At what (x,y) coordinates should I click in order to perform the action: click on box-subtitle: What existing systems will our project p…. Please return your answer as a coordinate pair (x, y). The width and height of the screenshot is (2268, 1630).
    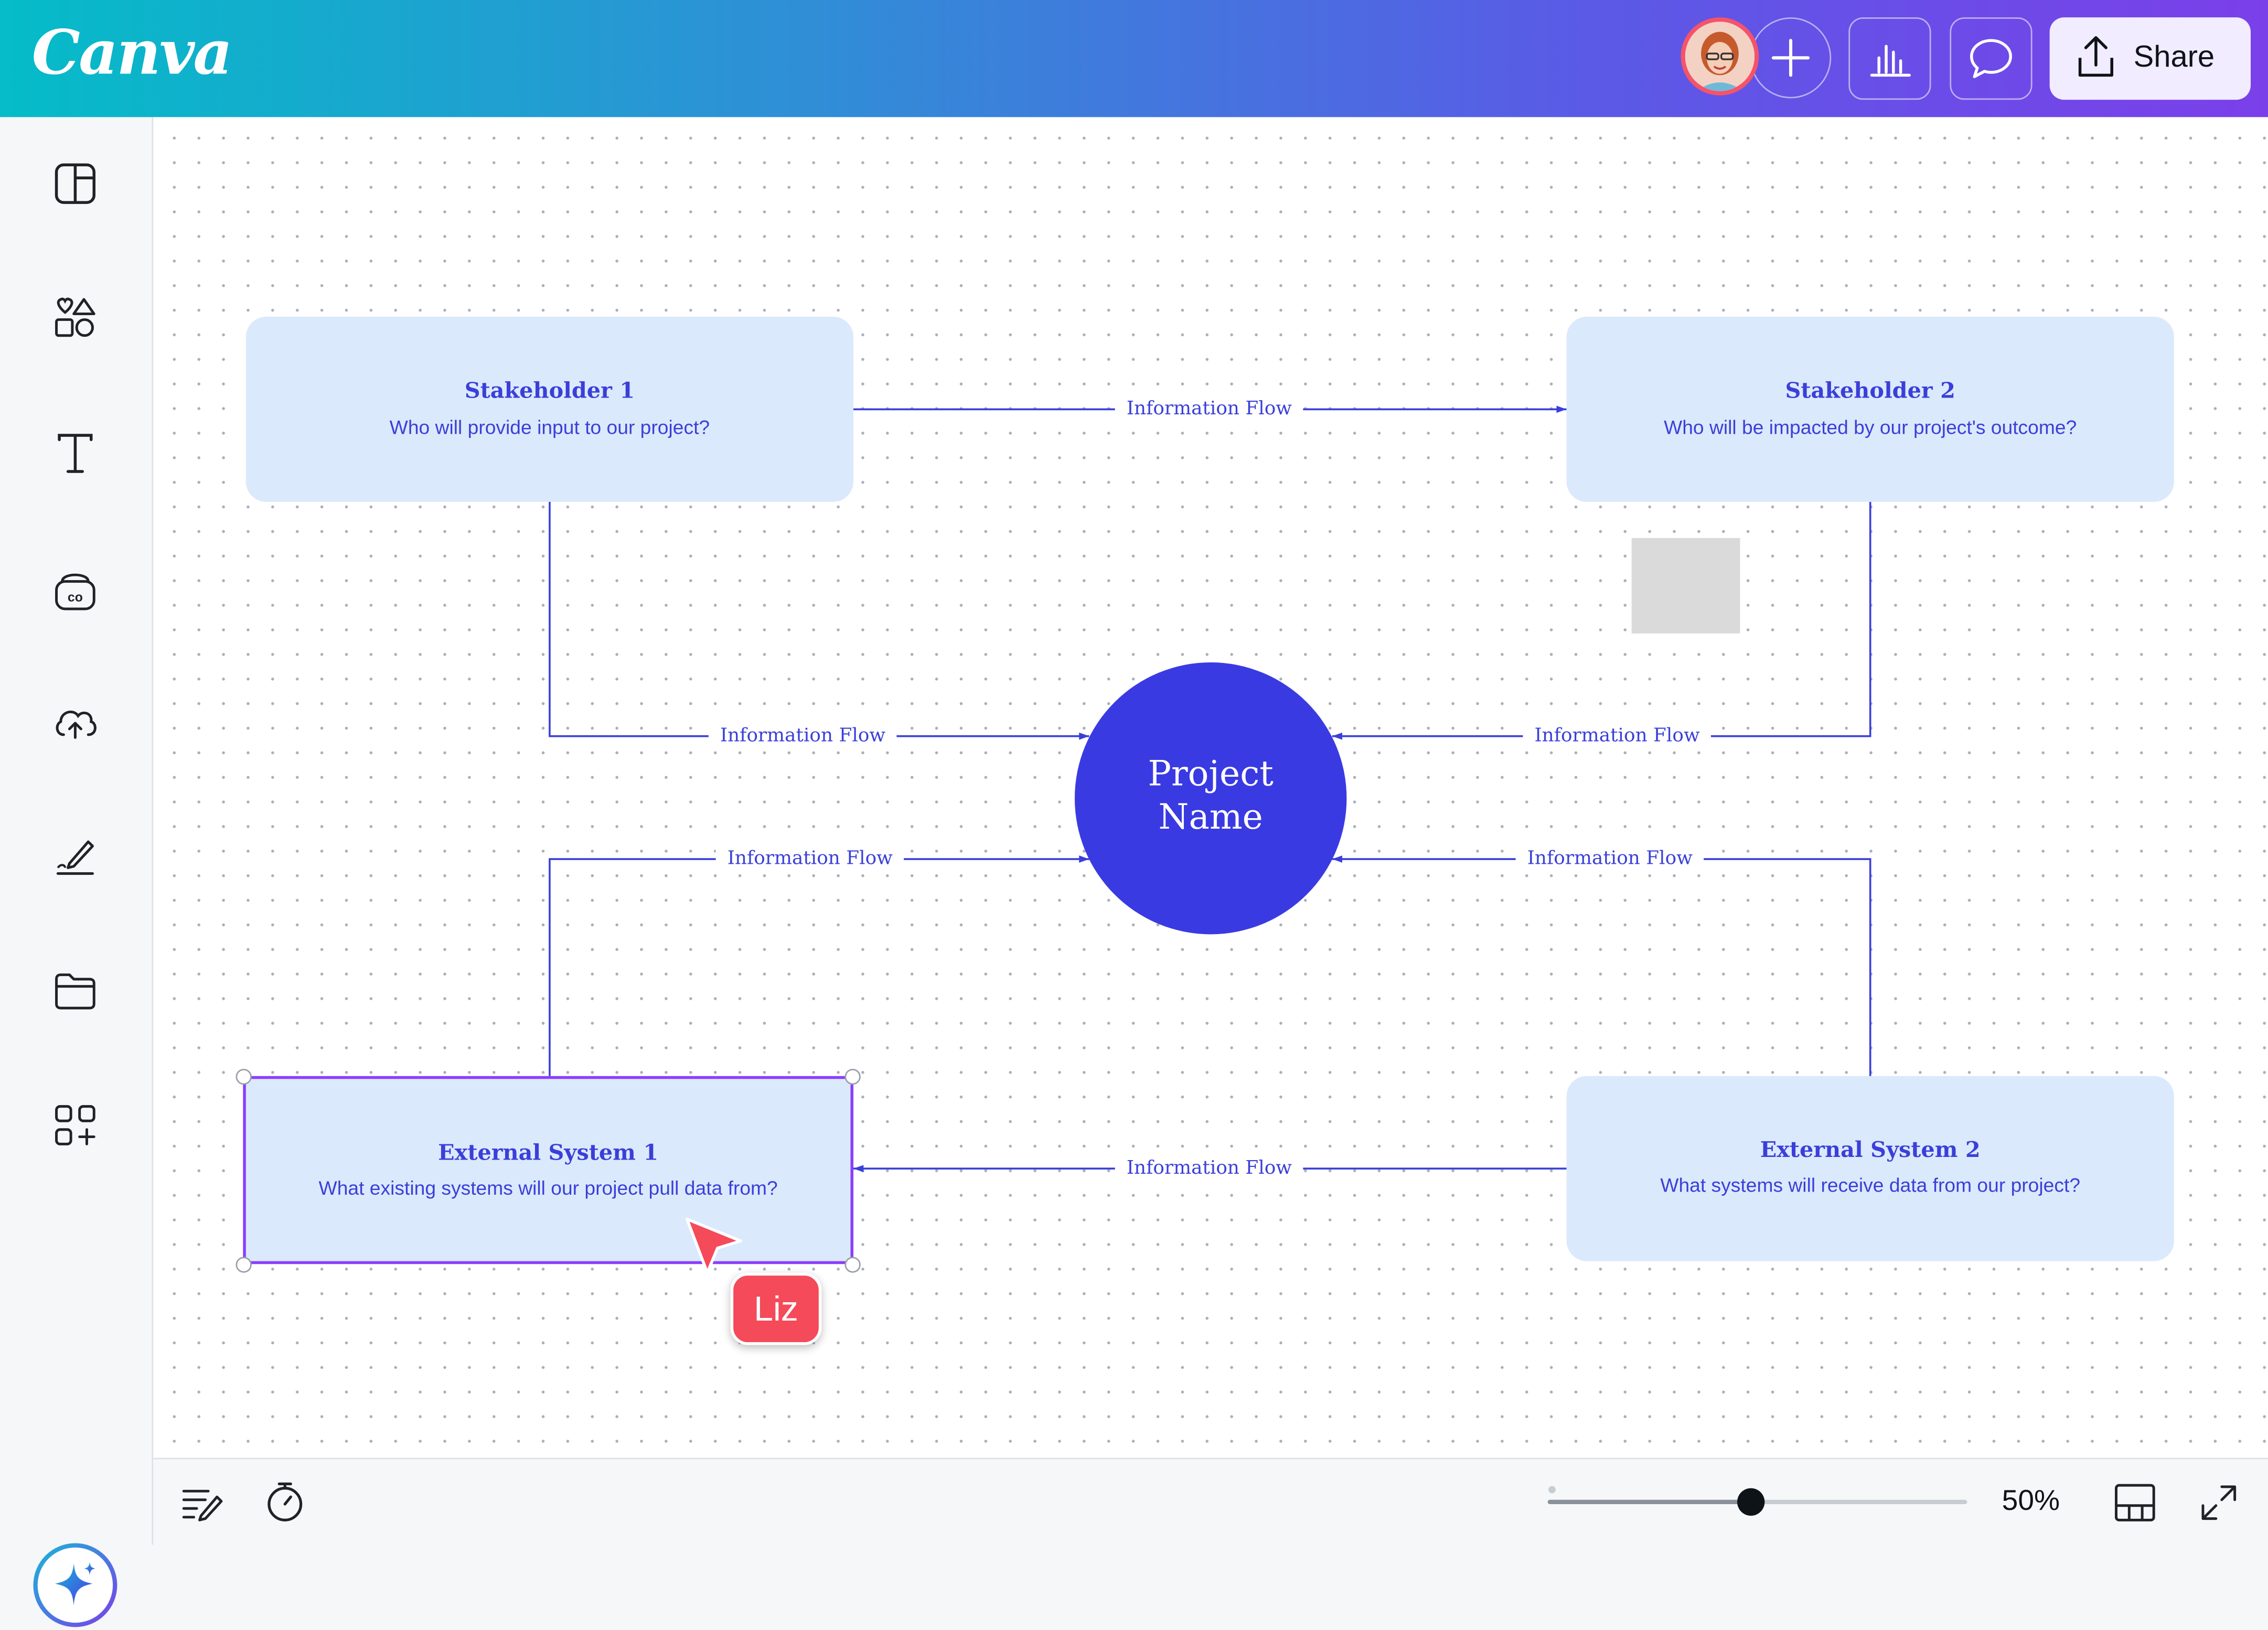
    Looking at the image, I should click on (548, 1188).